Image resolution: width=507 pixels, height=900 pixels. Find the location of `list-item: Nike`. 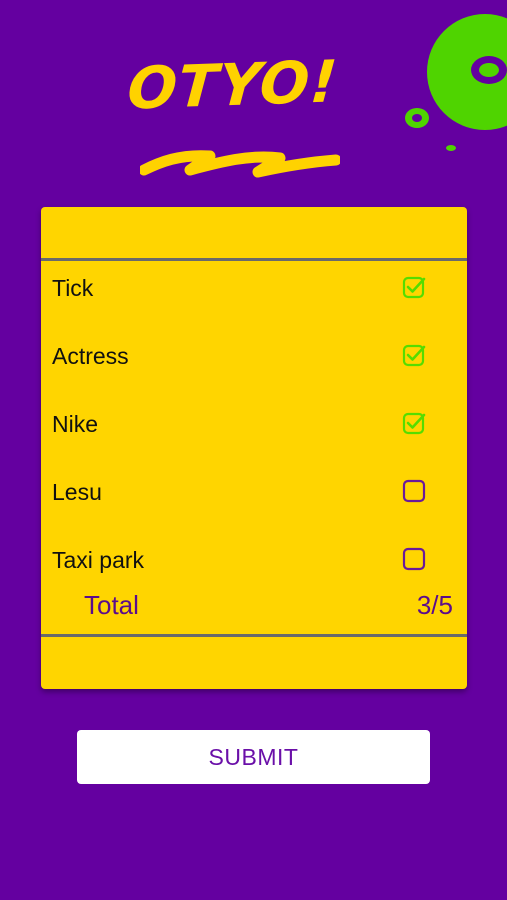

list-item: Nike is located at coordinates (254, 425).